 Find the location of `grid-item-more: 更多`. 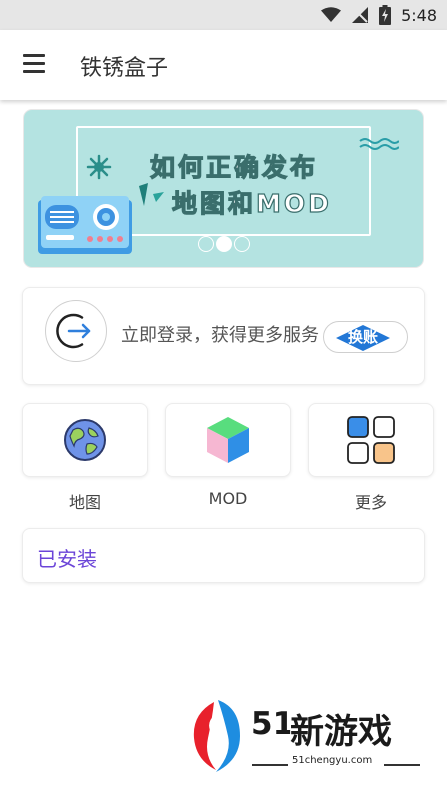

grid-item-more: 更多 is located at coordinates (371, 458).